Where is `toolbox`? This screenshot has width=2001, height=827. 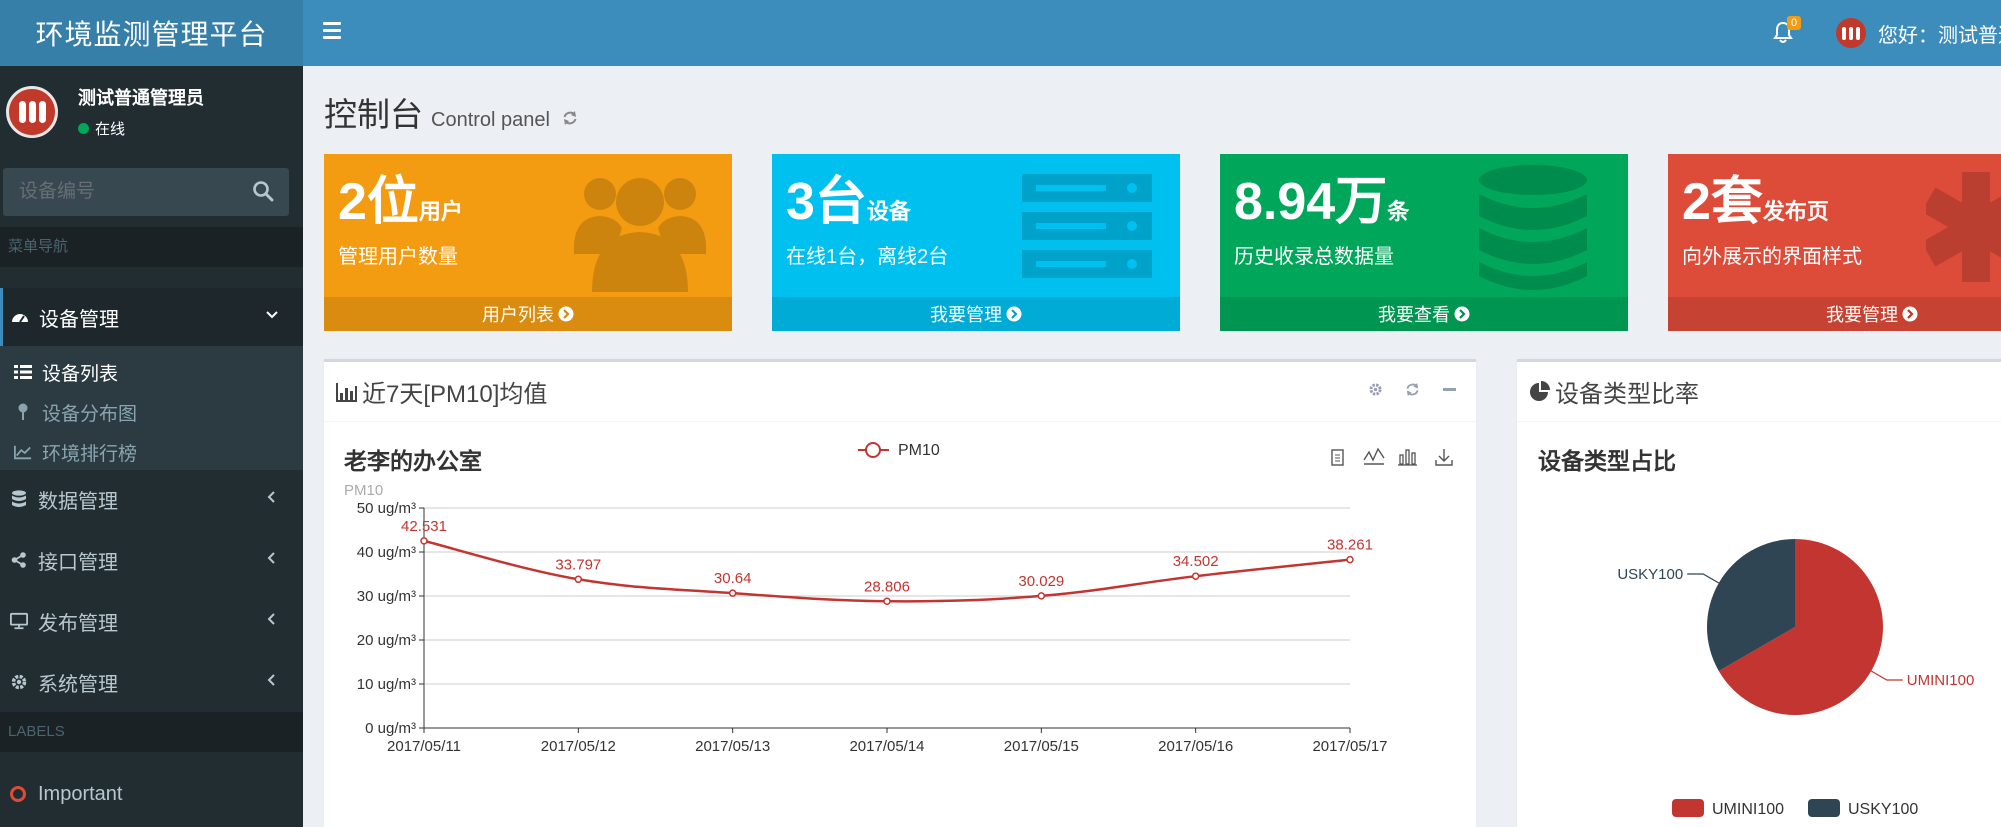 toolbox is located at coordinates (1392, 456).